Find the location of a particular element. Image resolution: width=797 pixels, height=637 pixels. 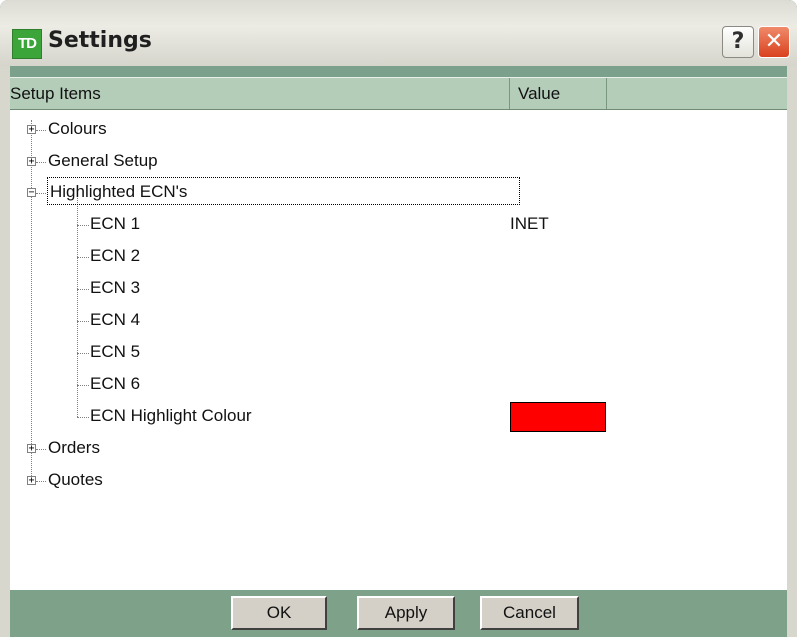

tree-item-quotes: + Quotes is located at coordinates (398, 481).